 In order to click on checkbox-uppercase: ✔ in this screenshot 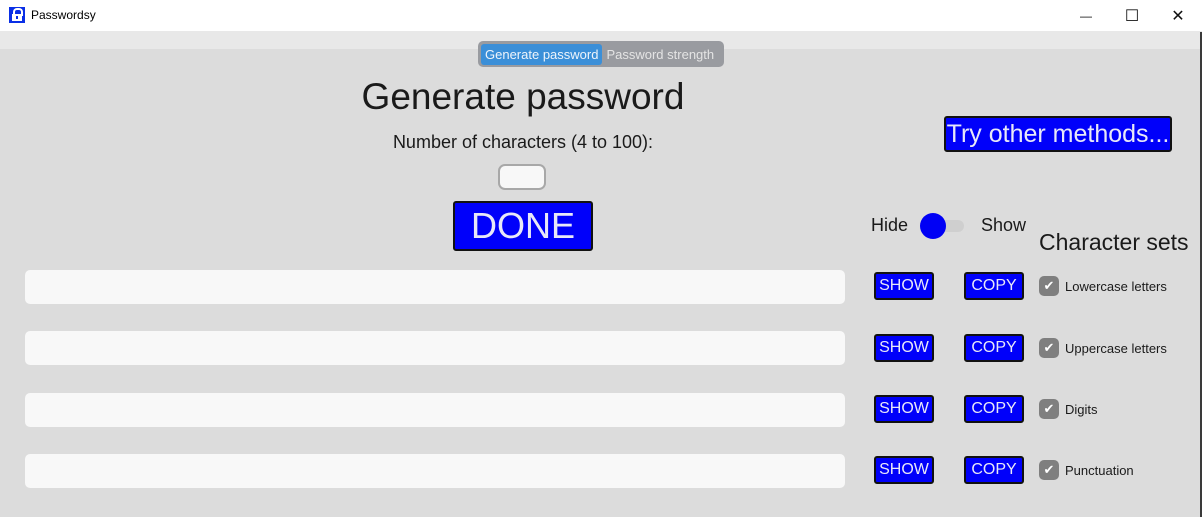, I will do `click(1049, 348)`.